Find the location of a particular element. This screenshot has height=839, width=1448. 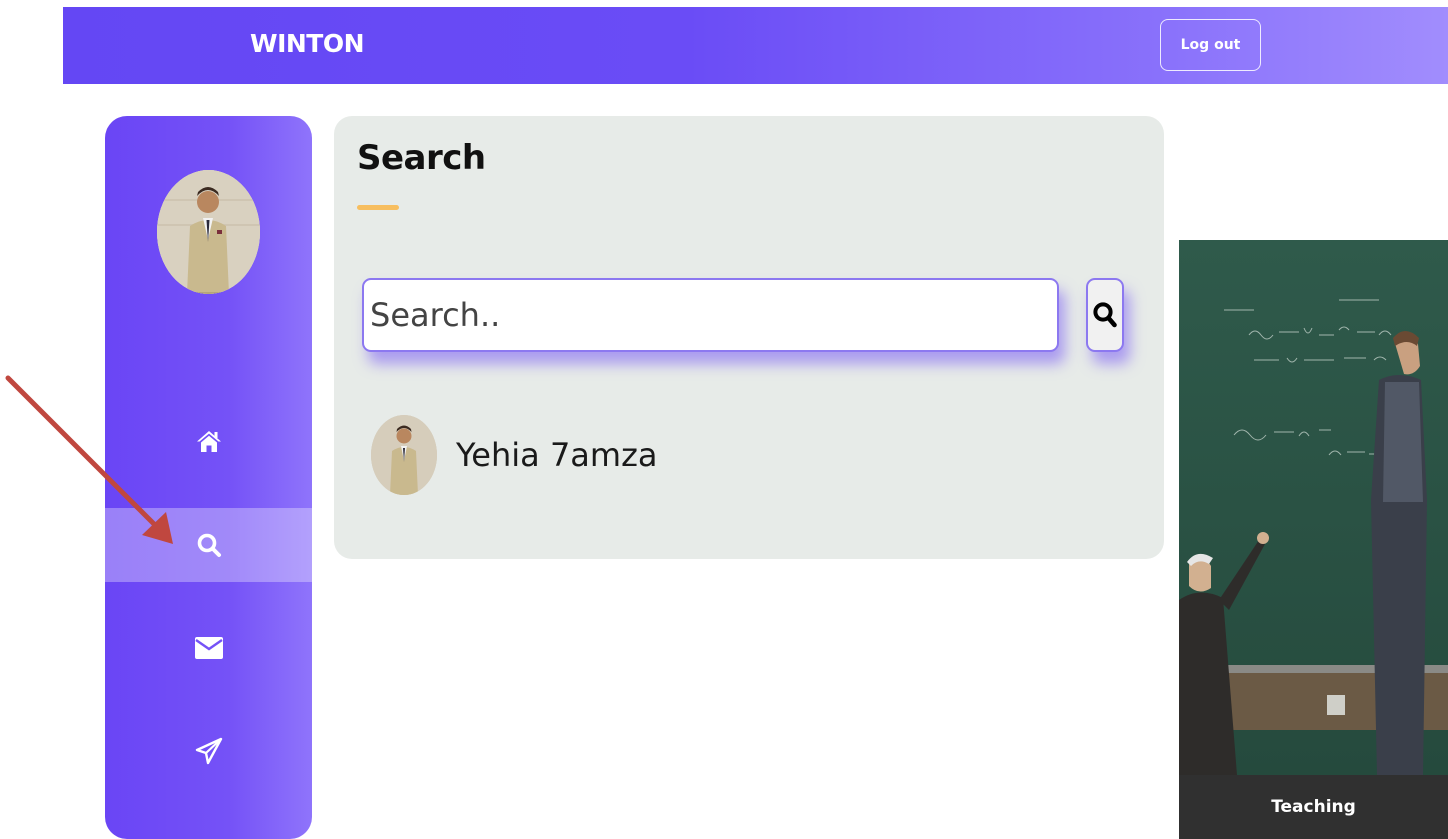

envelope-icon is located at coordinates (208, 648).